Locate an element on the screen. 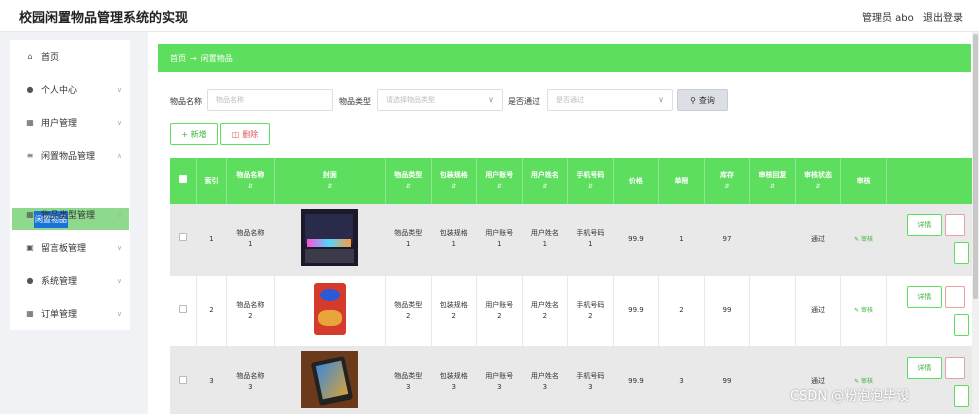 This screenshot has height=414, width=979. pass-filter-select: 是否通过 ∨ is located at coordinates (610, 100).